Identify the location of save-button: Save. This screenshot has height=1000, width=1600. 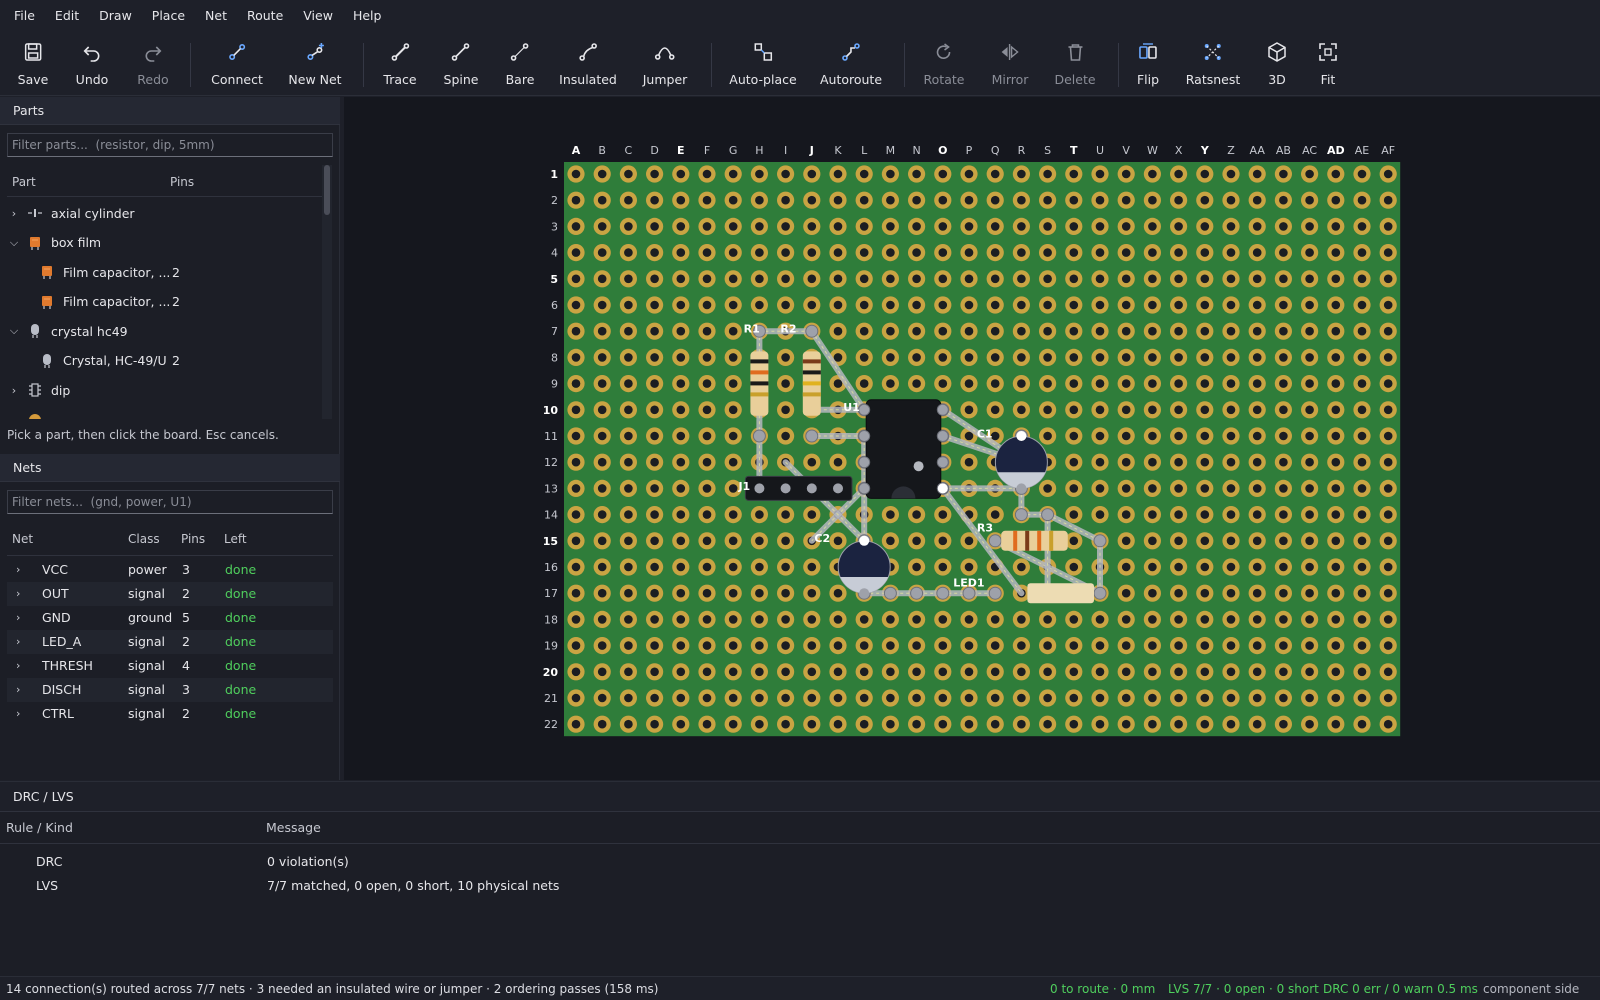
(33, 66).